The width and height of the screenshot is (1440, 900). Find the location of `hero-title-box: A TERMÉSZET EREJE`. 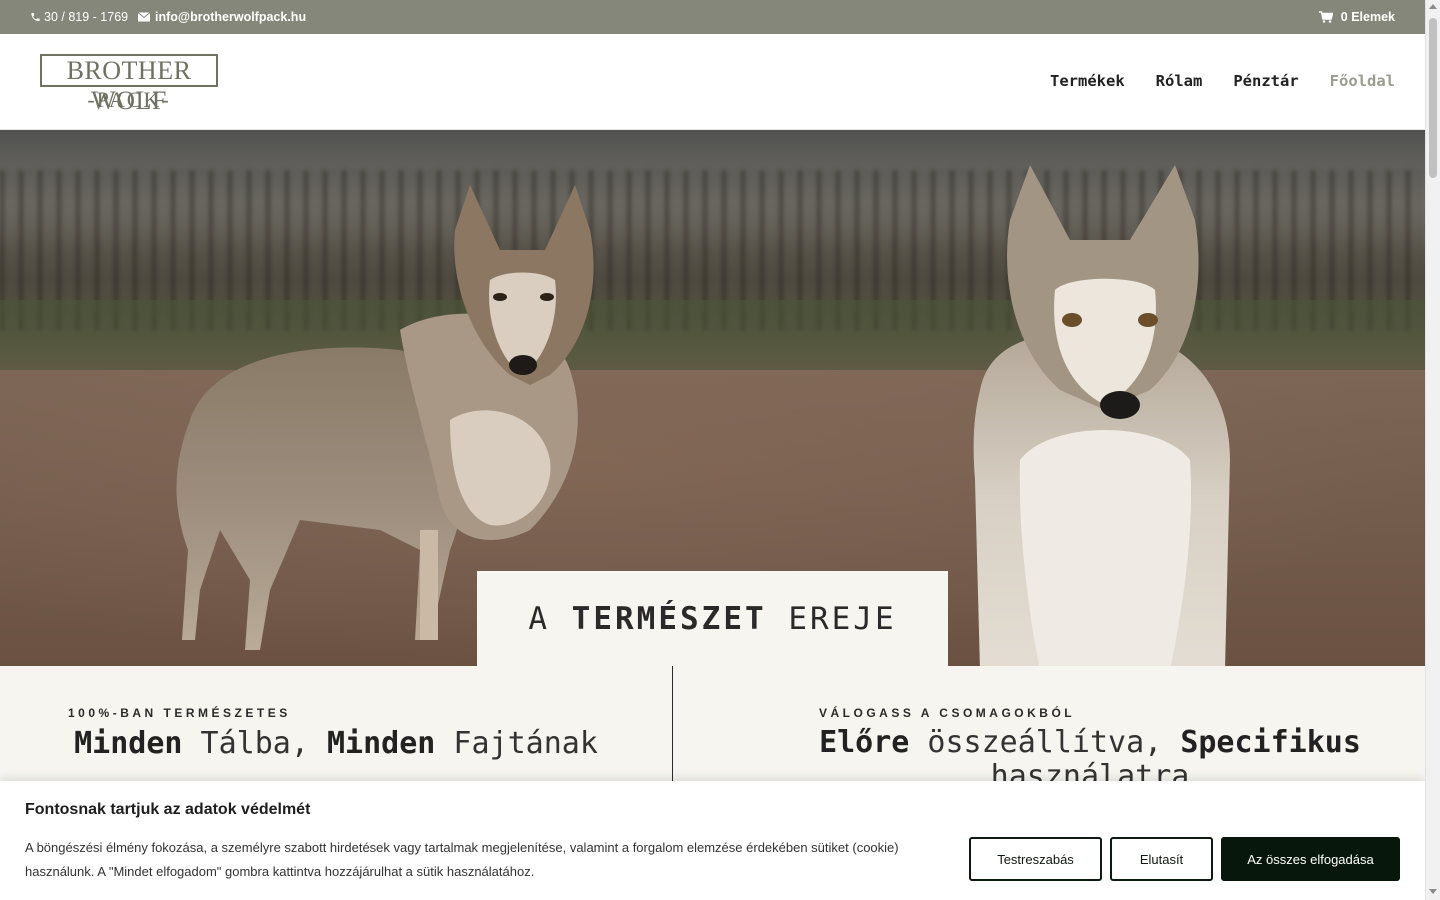

hero-title-box: A TERMÉSZET EREJE is located at coordinates (712, 618).